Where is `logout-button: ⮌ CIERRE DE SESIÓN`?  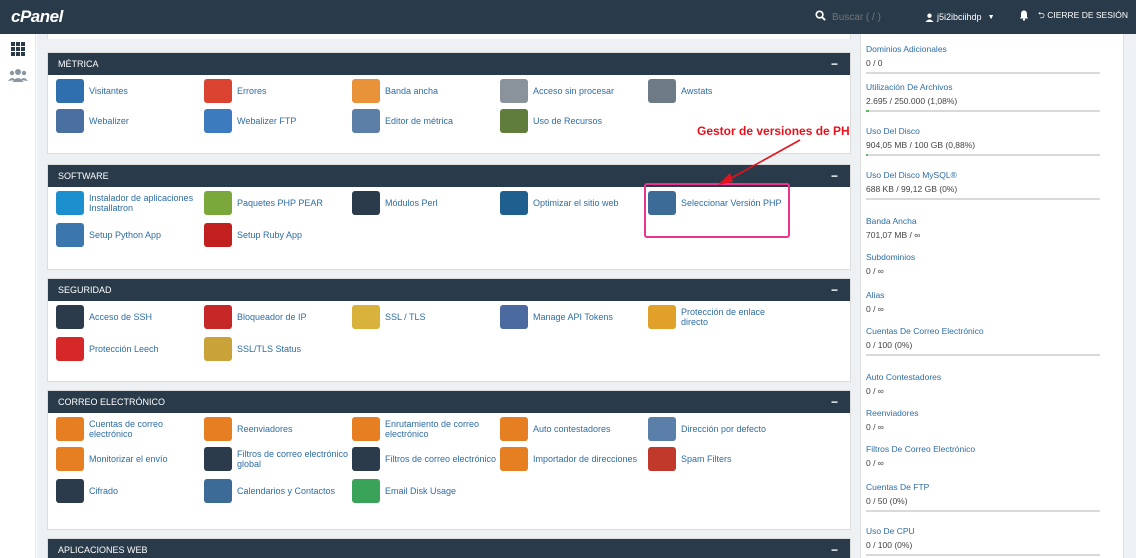
logout-button: ⮌ CIERRE DE SESIÓN is located at coordinates (1083, 17).